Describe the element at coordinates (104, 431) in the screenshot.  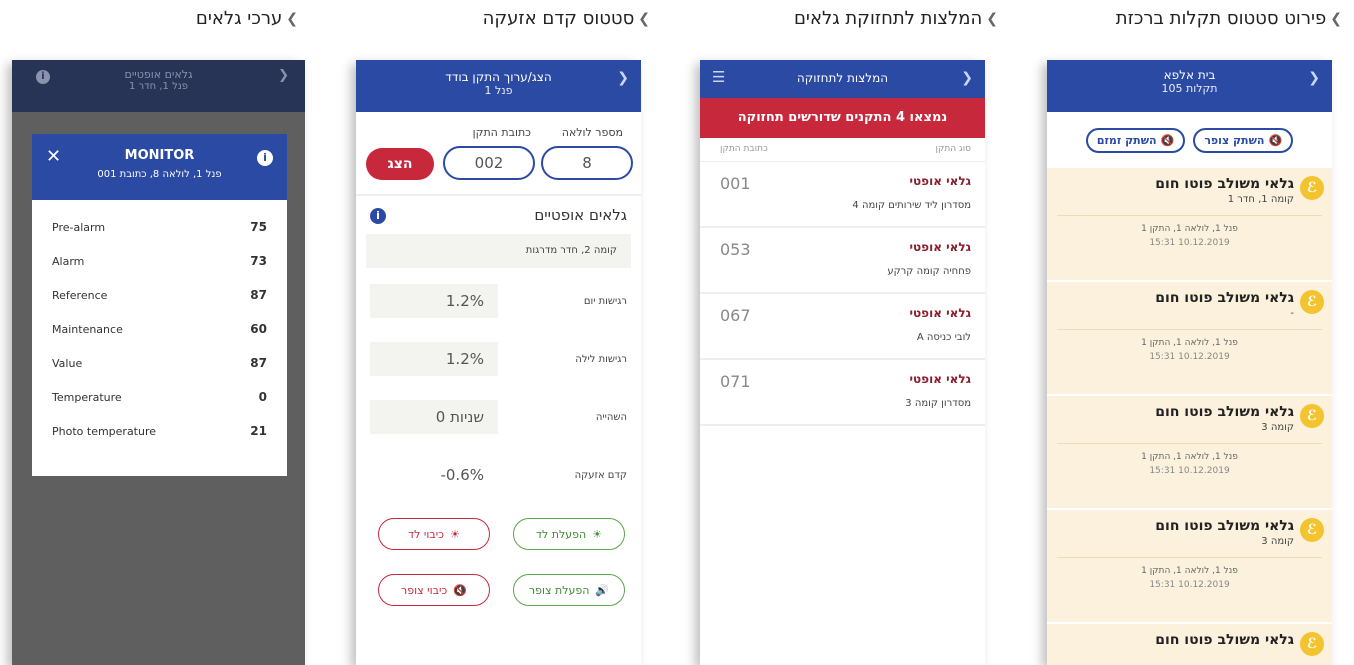
I see `row-label: Photo temperature` at that location.